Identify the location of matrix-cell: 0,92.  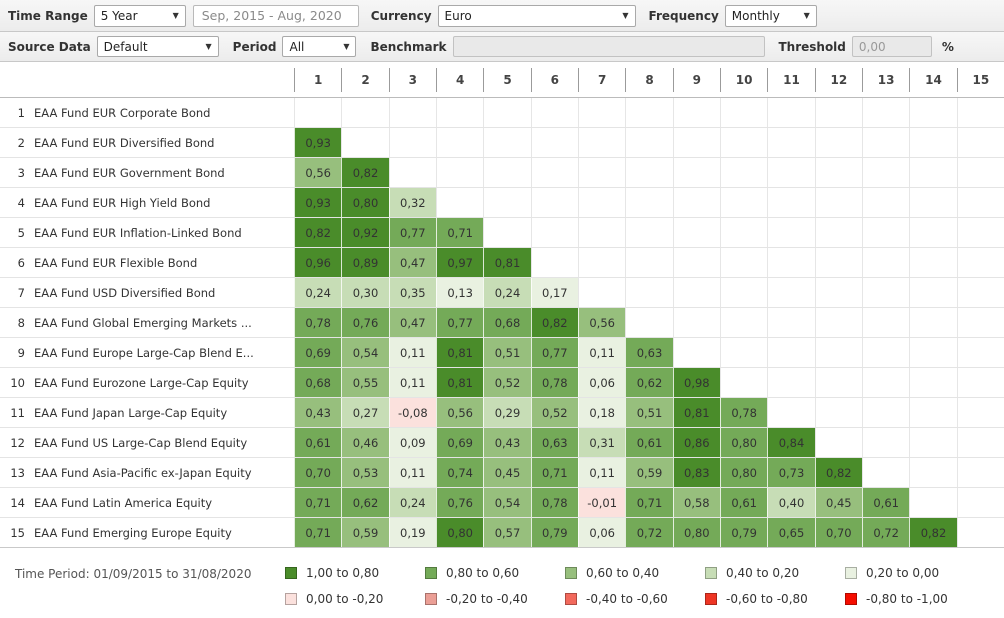
(365, 232).